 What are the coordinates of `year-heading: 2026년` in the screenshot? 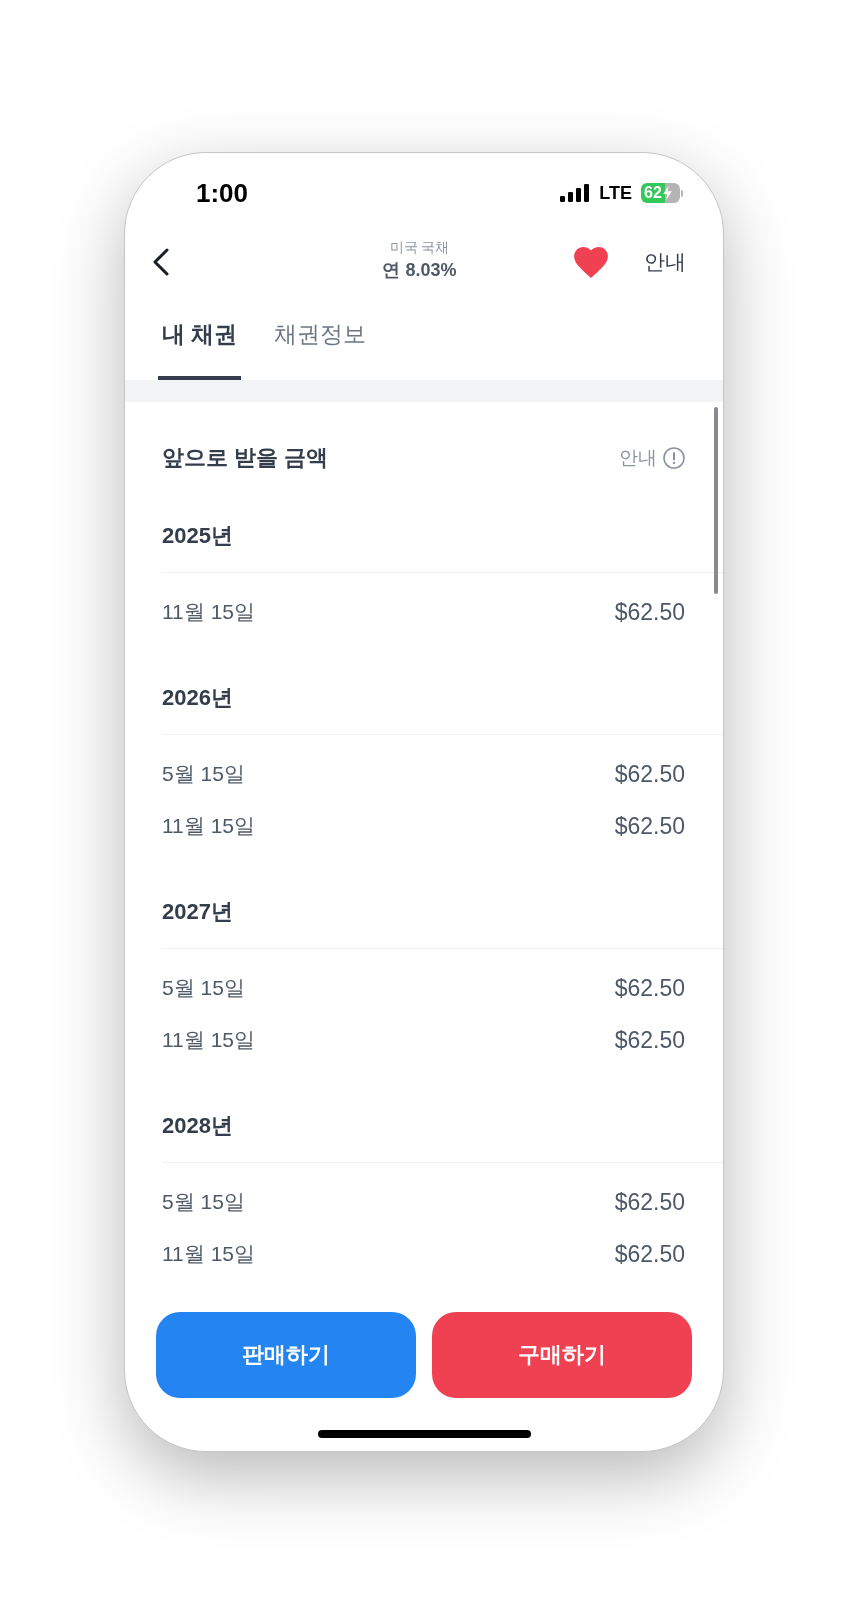 It's located at (197, 698).